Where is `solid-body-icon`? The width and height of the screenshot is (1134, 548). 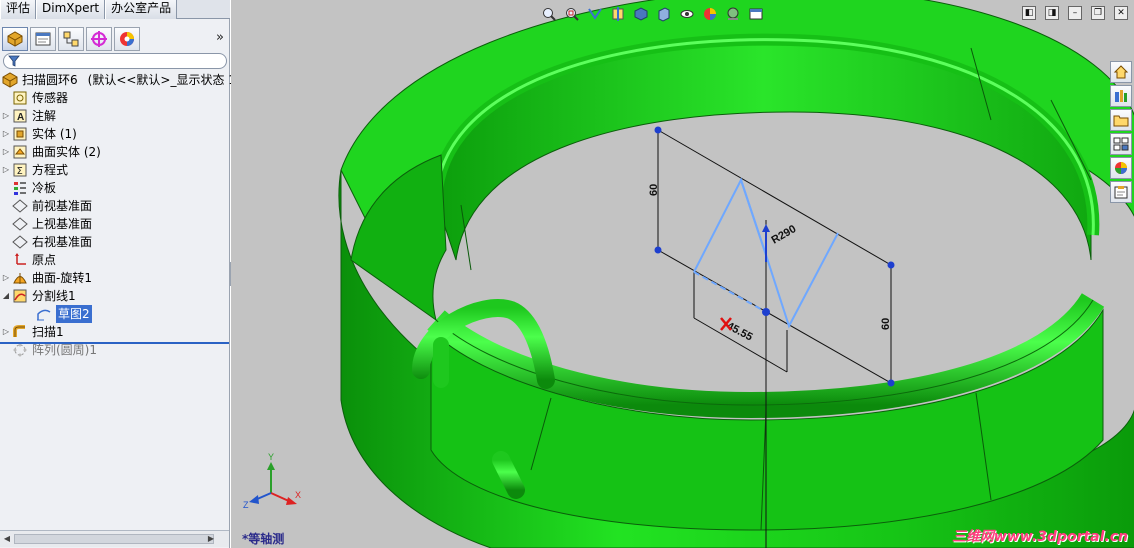
solid-body-icon is located at coordinates (20, 134).